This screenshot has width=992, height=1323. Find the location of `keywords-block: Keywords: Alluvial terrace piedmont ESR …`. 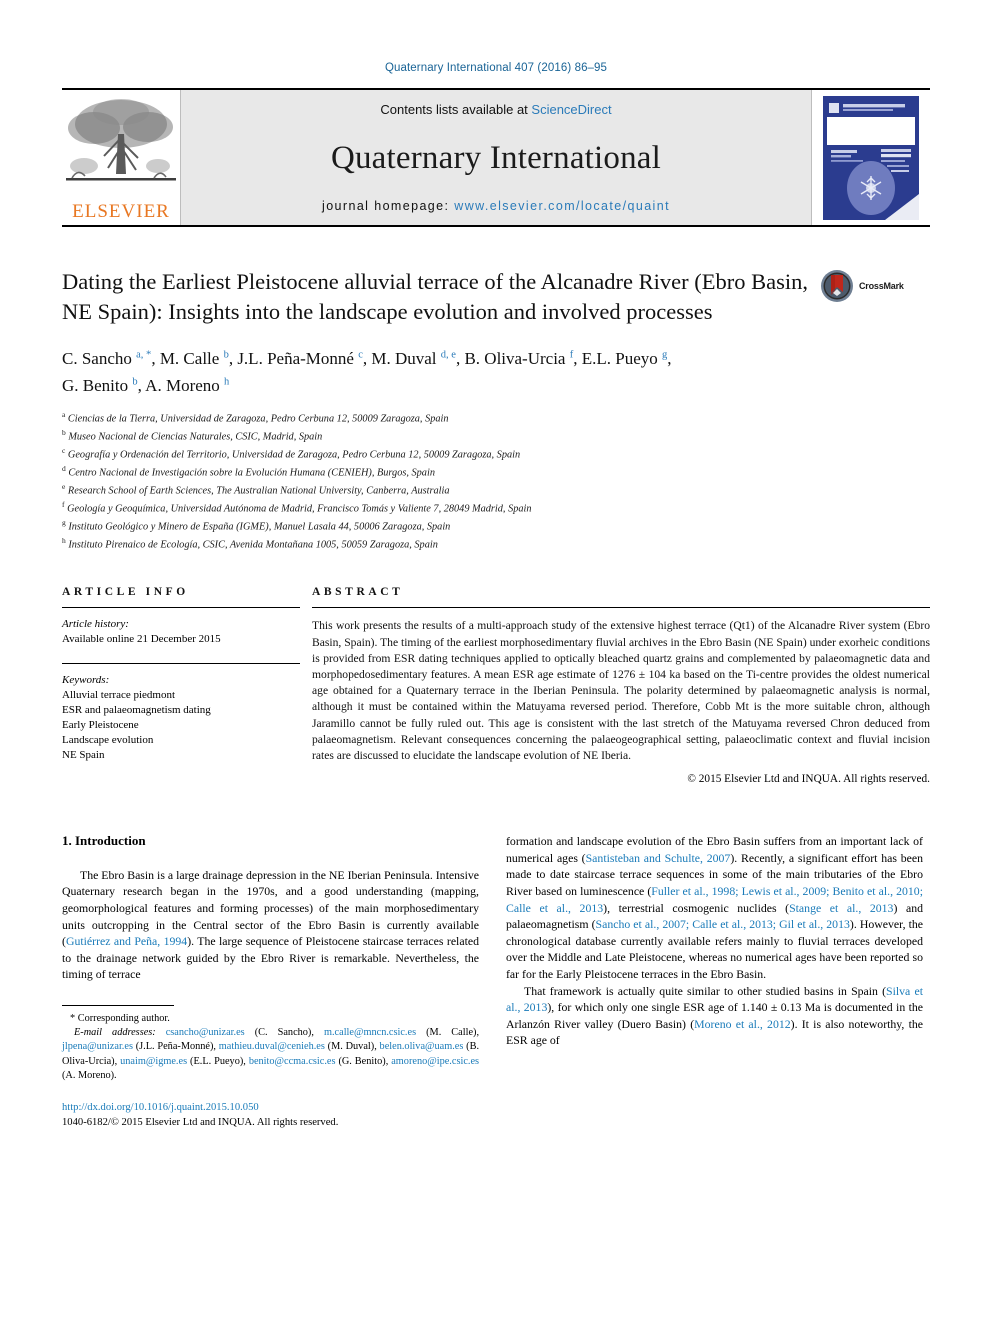

keywords-block: Keywords: Alluvial terrace piedmont ESR … is located at coordinates (181, 713).